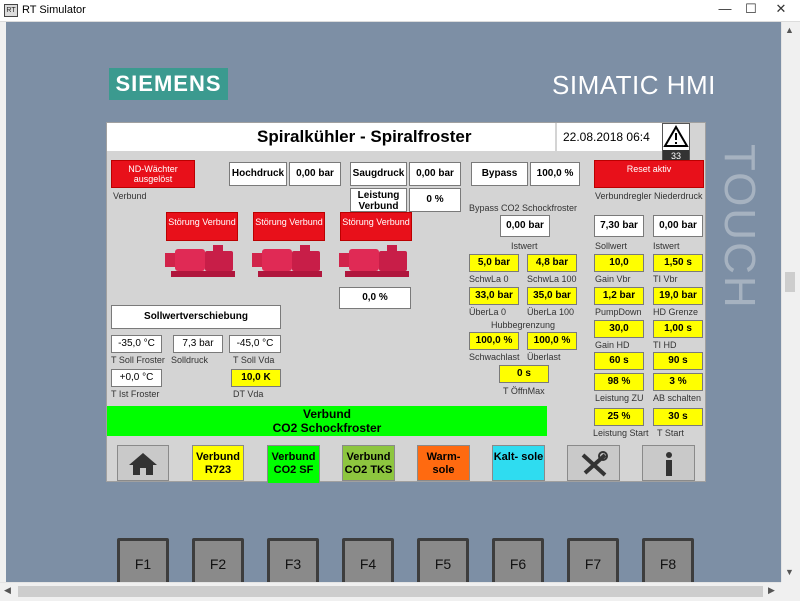  What do you see at coordinates (489, 279) in the screenshot?
I see `schwla0-label: SchwLa 0` at bounding box center [489, 279].